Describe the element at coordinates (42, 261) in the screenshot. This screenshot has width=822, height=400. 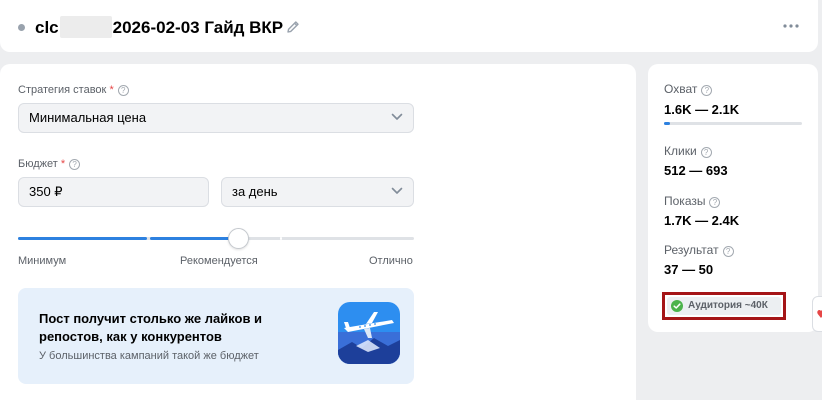
I see `slider-min-label: Минимум` at that location.